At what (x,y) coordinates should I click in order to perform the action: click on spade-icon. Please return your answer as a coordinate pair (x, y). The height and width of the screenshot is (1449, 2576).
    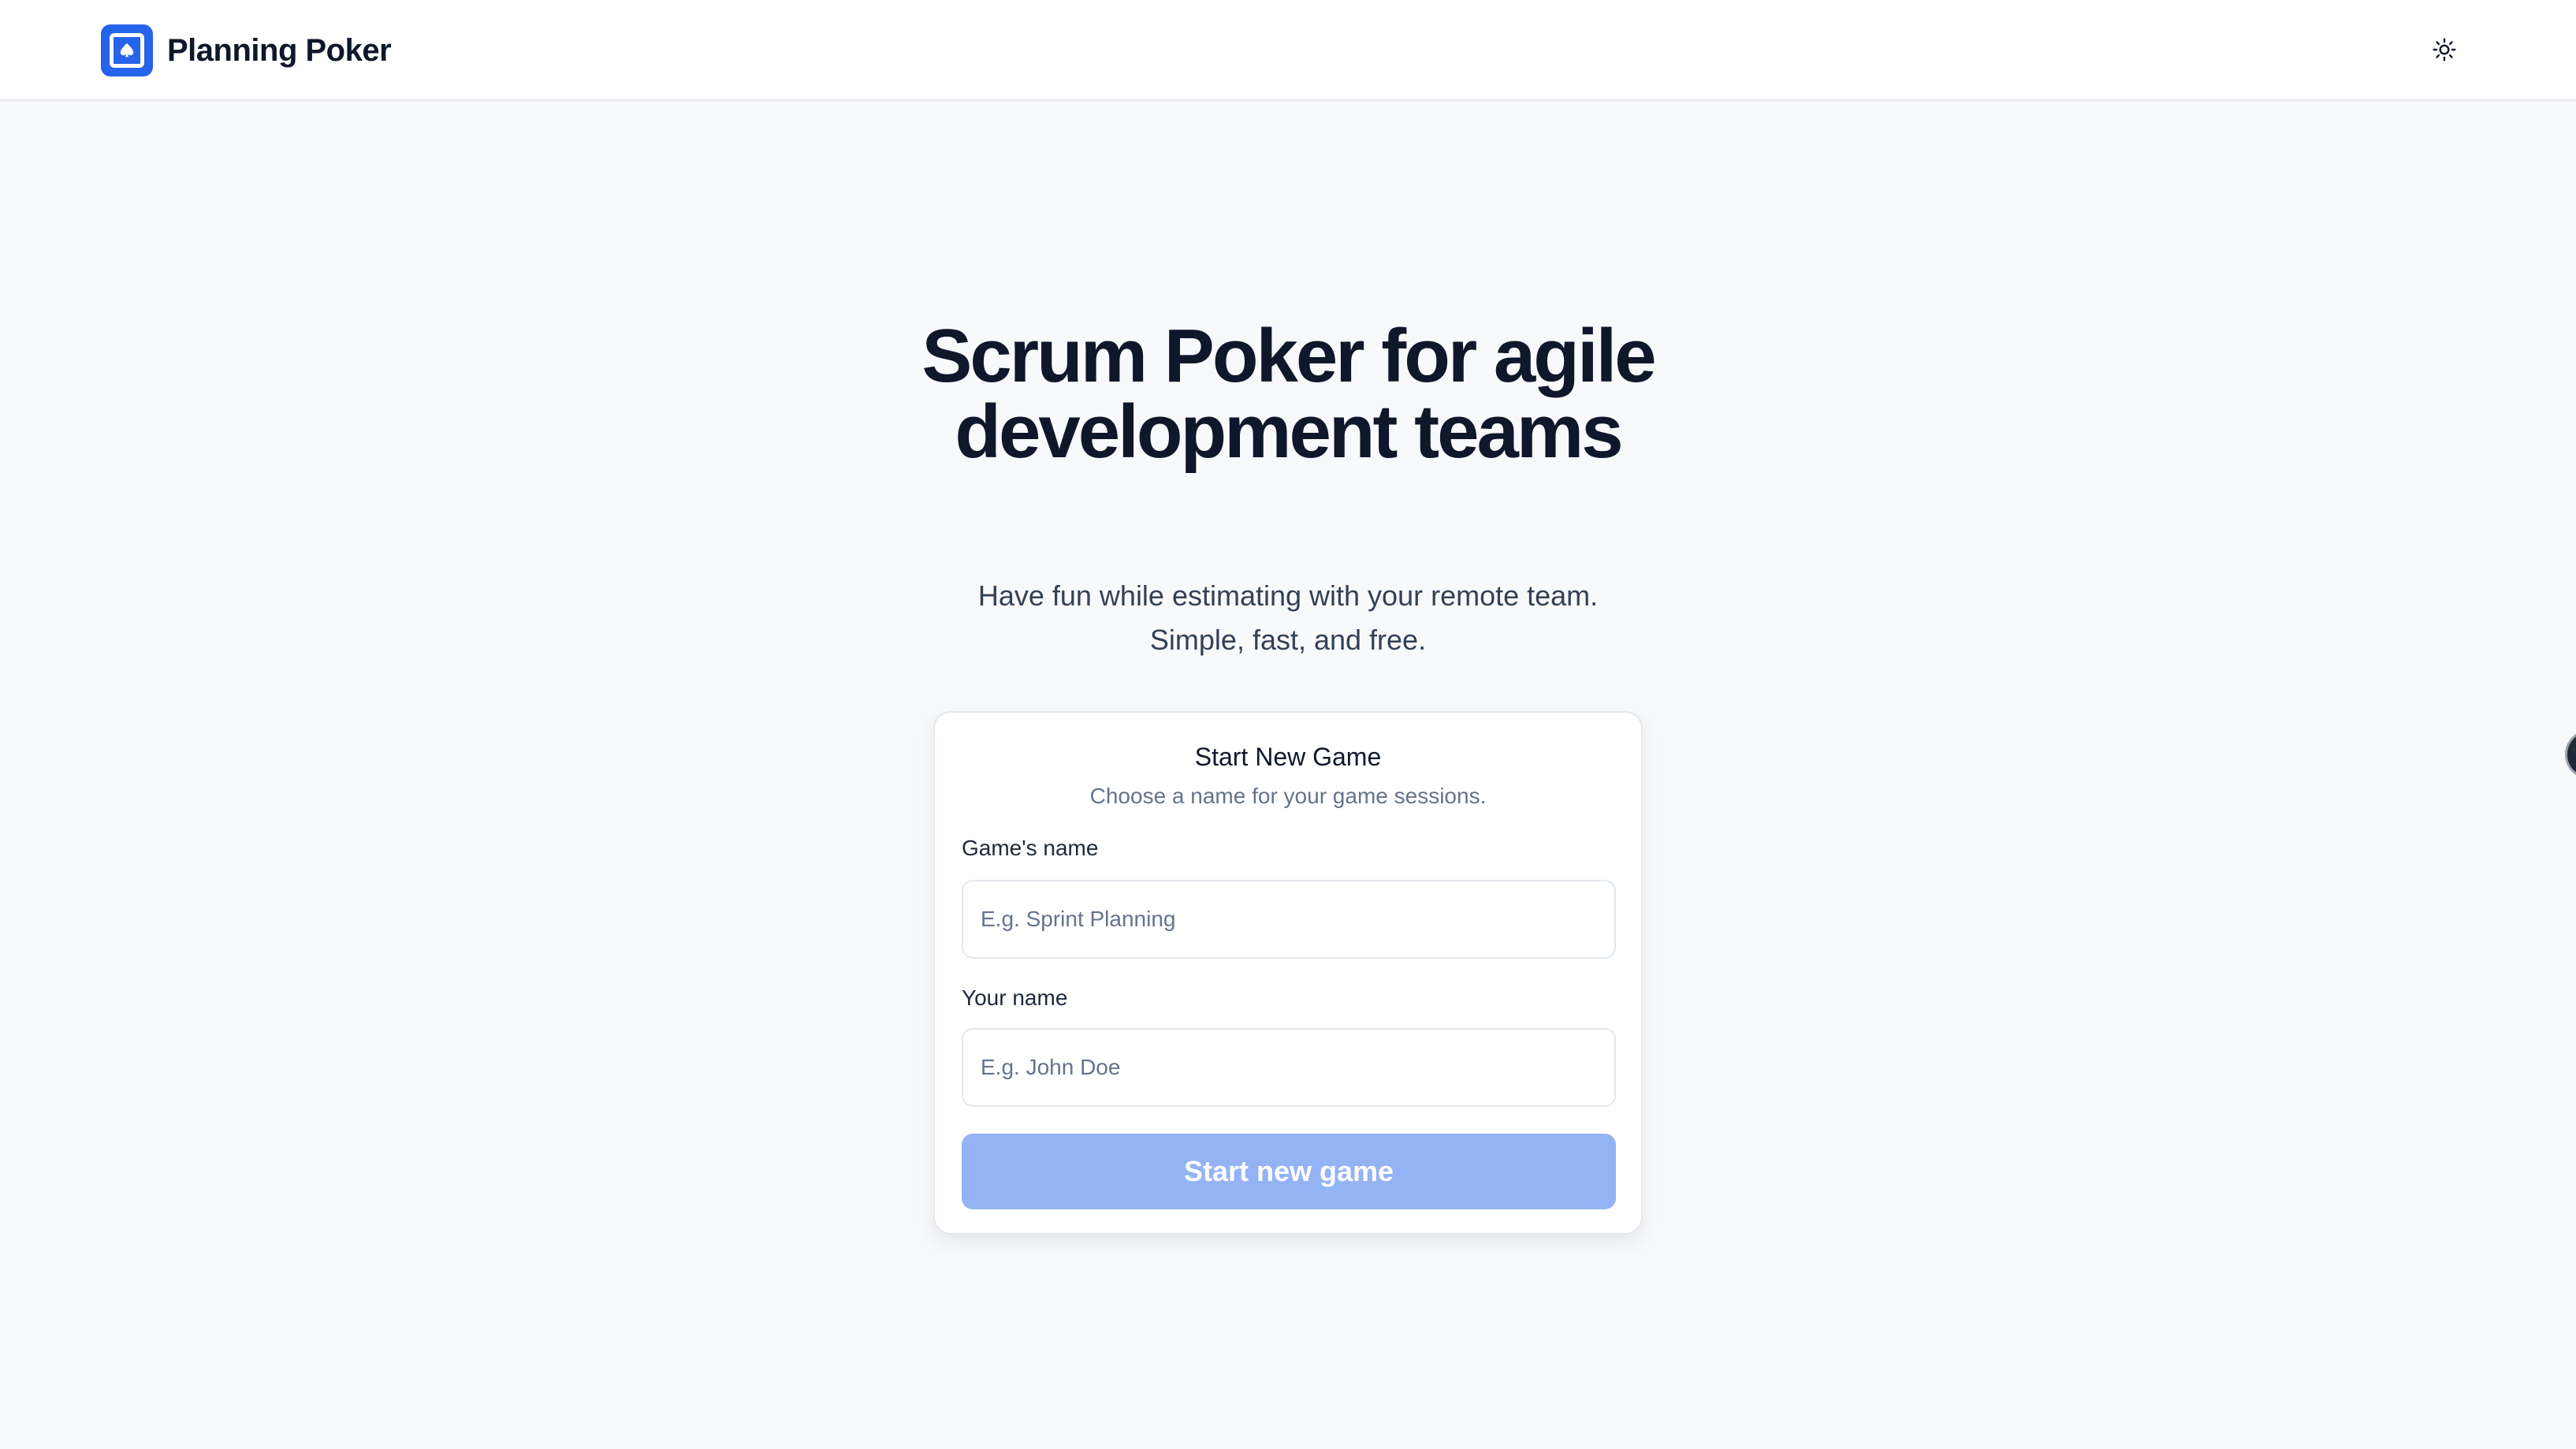
    Looking at the image, I should click on (127, 50).